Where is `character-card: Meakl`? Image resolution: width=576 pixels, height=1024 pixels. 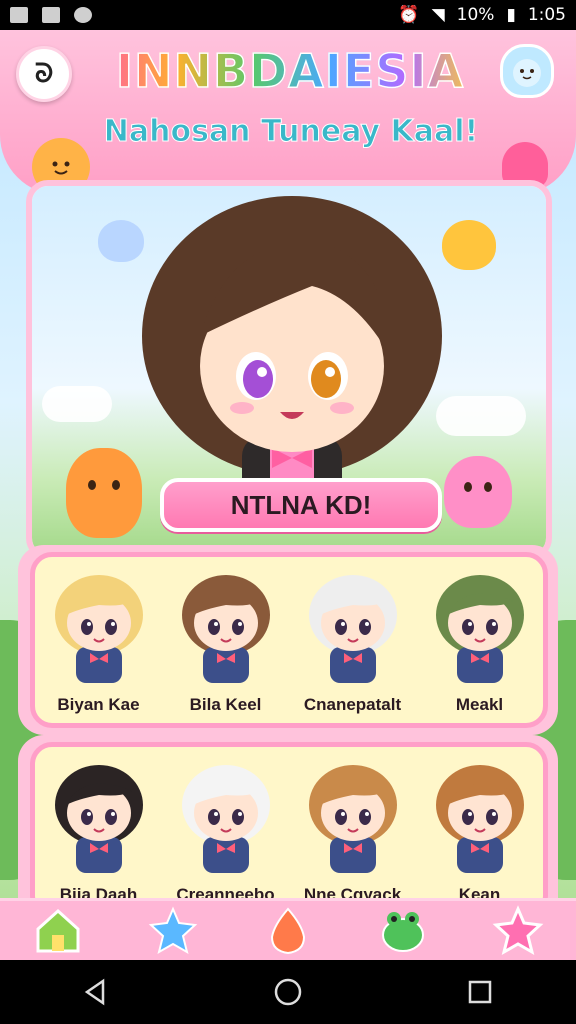 character-card: Meakl is located at coordinates (480, 641).